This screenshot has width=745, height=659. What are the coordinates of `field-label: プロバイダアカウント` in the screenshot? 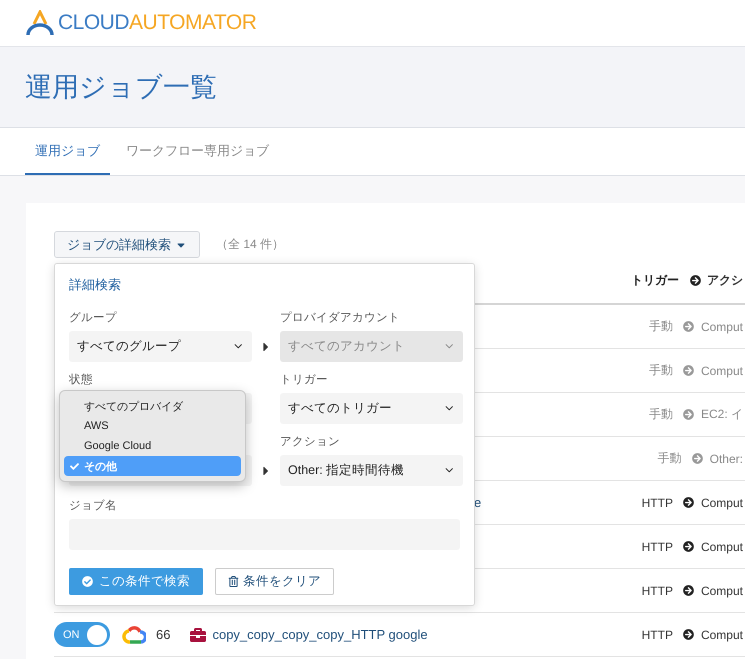 It's located at (340, 317).